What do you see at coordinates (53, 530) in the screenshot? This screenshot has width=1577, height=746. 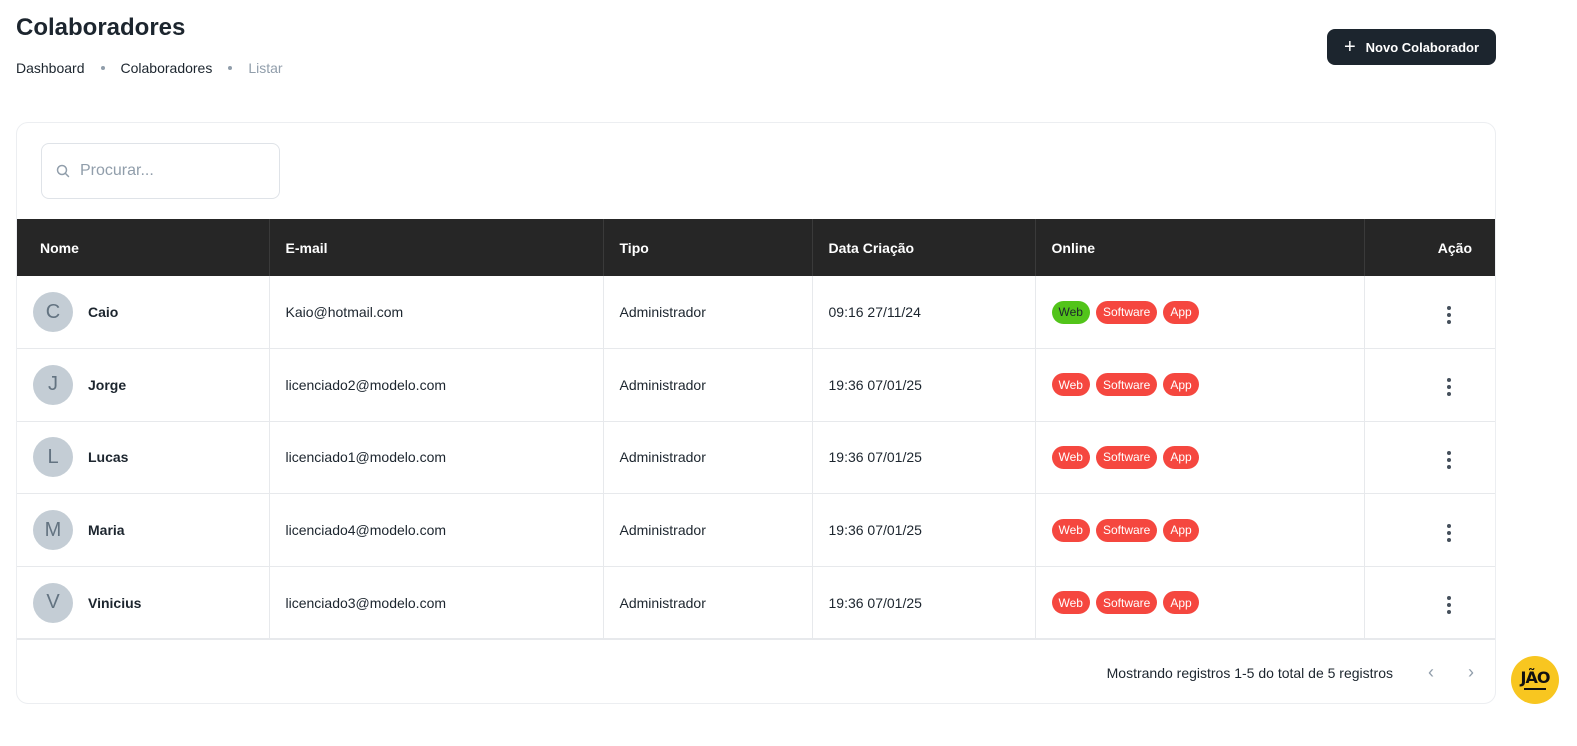 I see `avatar: M` at bounding box center [53, 530].